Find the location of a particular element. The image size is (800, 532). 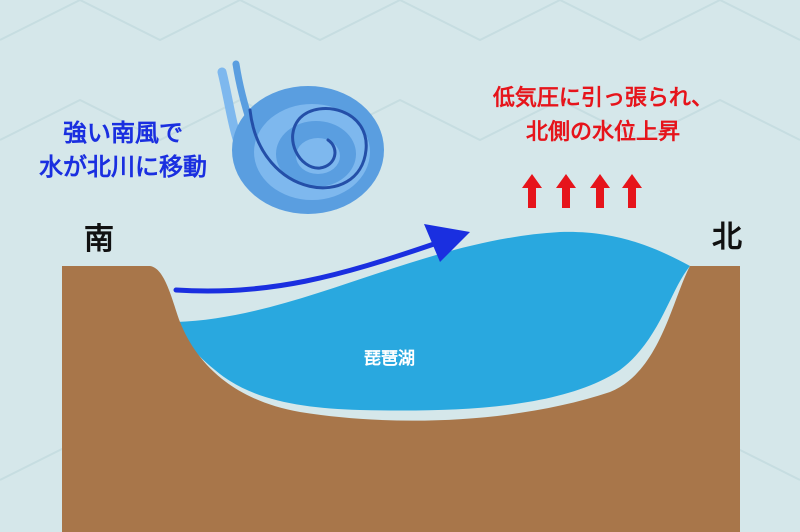

lake-label: 琵琶湖 is located at coordinates (389, 359).